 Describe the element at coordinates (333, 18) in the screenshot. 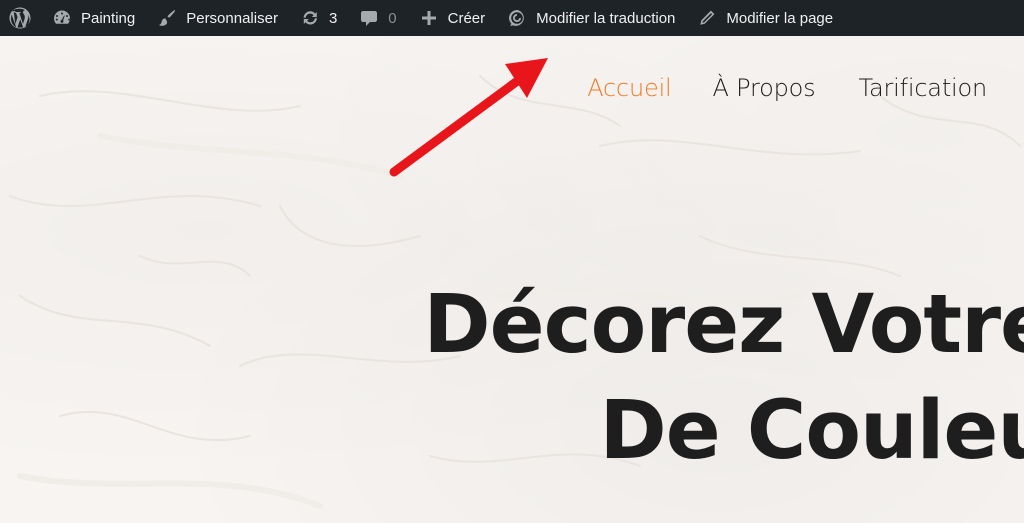

I see `updates-count: 3` at that location.